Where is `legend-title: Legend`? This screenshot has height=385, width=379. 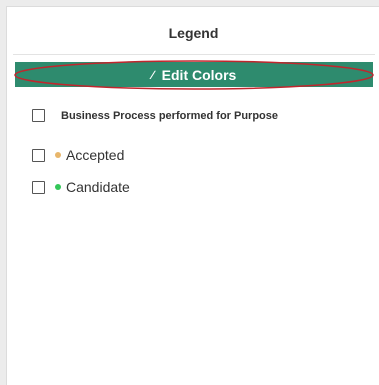 legend-title: Legend is located at coordinates (193, 33).